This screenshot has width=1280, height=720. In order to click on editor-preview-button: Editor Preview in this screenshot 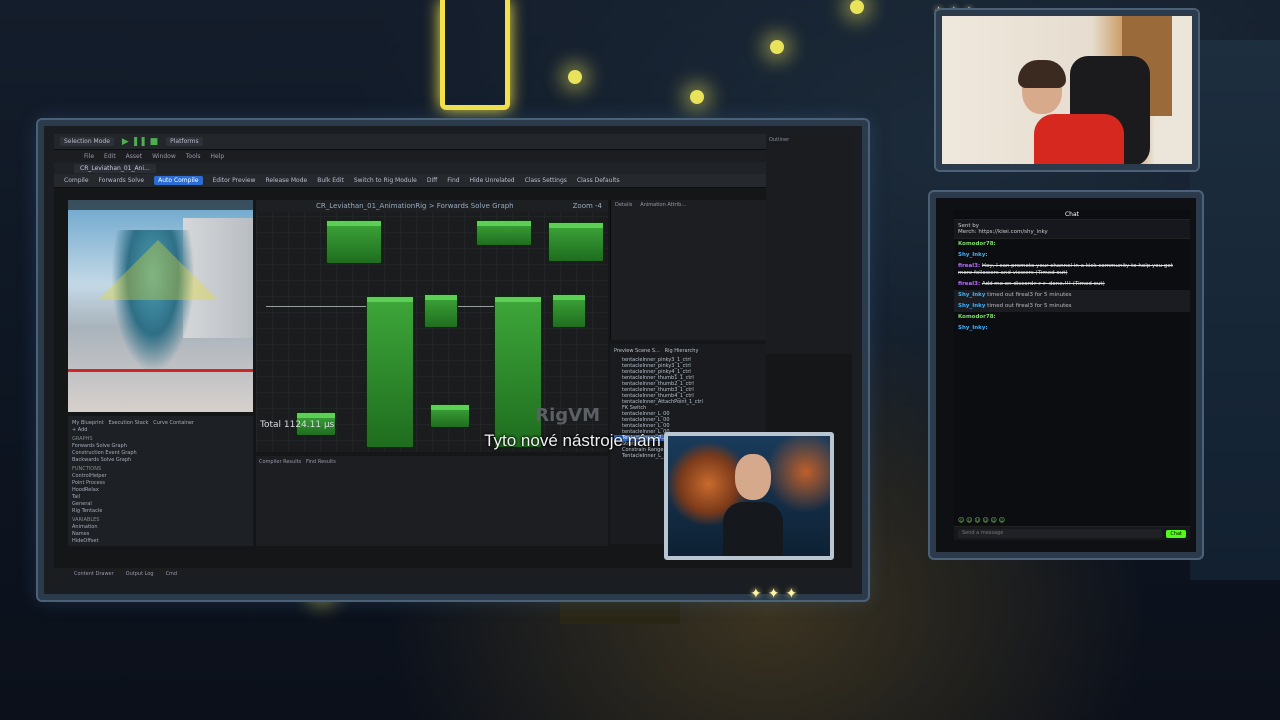, I will do `click(234, 180)`.